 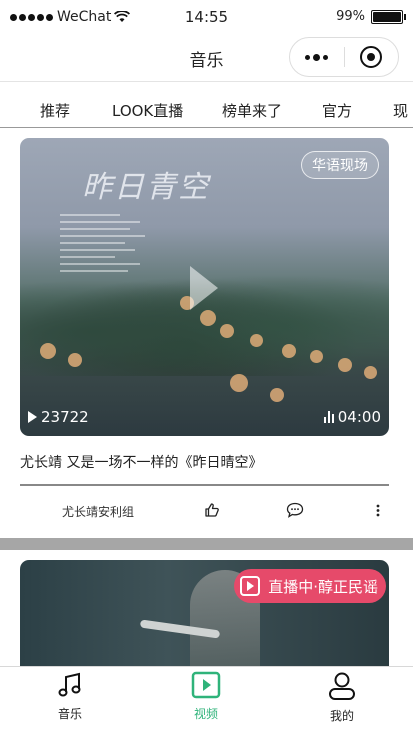 I want to click on play-icon, so click(x=204, y=288).